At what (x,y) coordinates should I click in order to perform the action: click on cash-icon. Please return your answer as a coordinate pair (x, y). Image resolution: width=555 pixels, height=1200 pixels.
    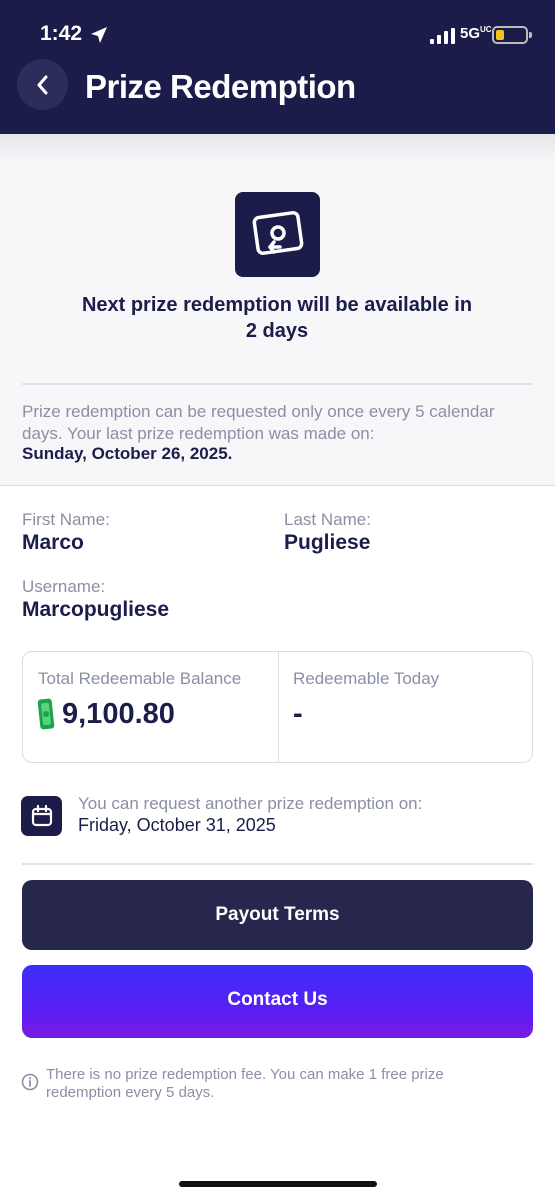
    Looking at the image, I should click on (46, 714).